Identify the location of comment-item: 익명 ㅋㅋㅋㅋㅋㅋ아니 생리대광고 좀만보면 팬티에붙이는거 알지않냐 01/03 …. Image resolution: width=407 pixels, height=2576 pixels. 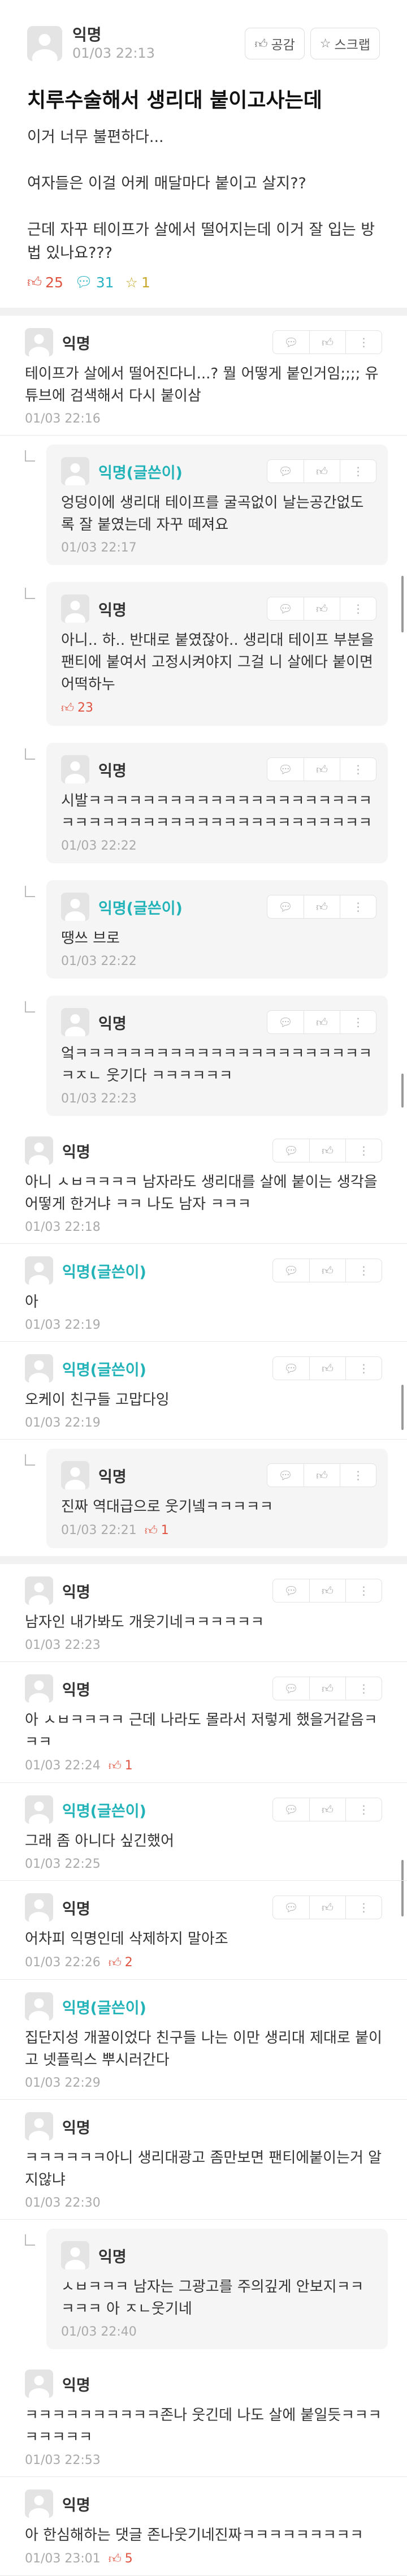
(203, 2160).